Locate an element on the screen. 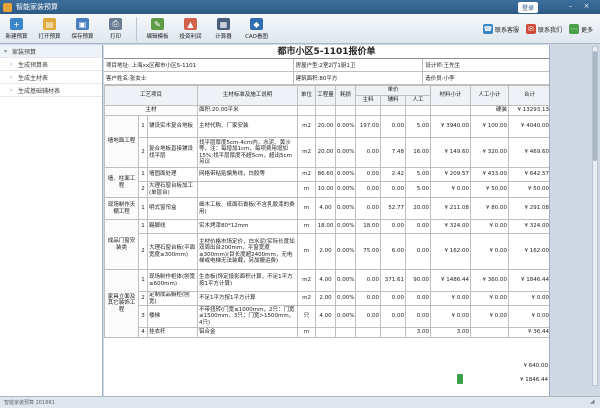 This screenshot has width=600, height=408. item-labor-subtotal: ¥ 0.00 is located at coordinates (490, 316).